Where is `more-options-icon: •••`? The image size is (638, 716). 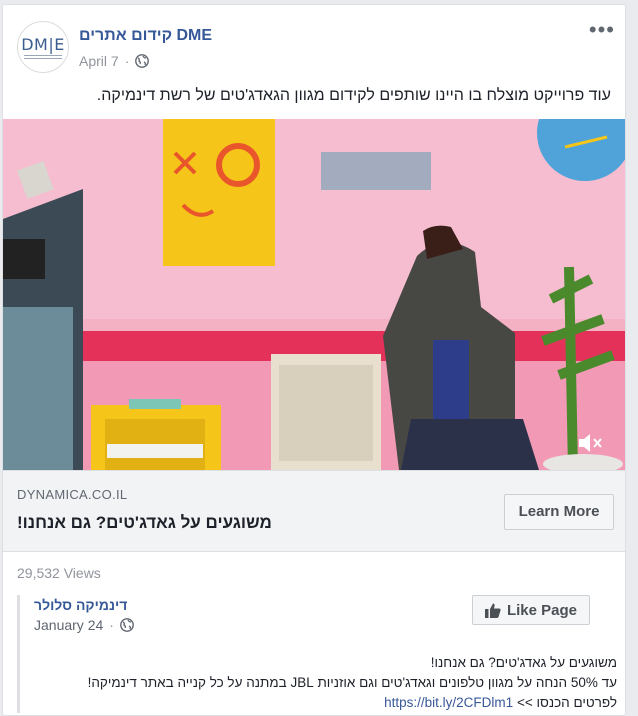 more-options-icon: ••• is located at coordinates (602, 30).